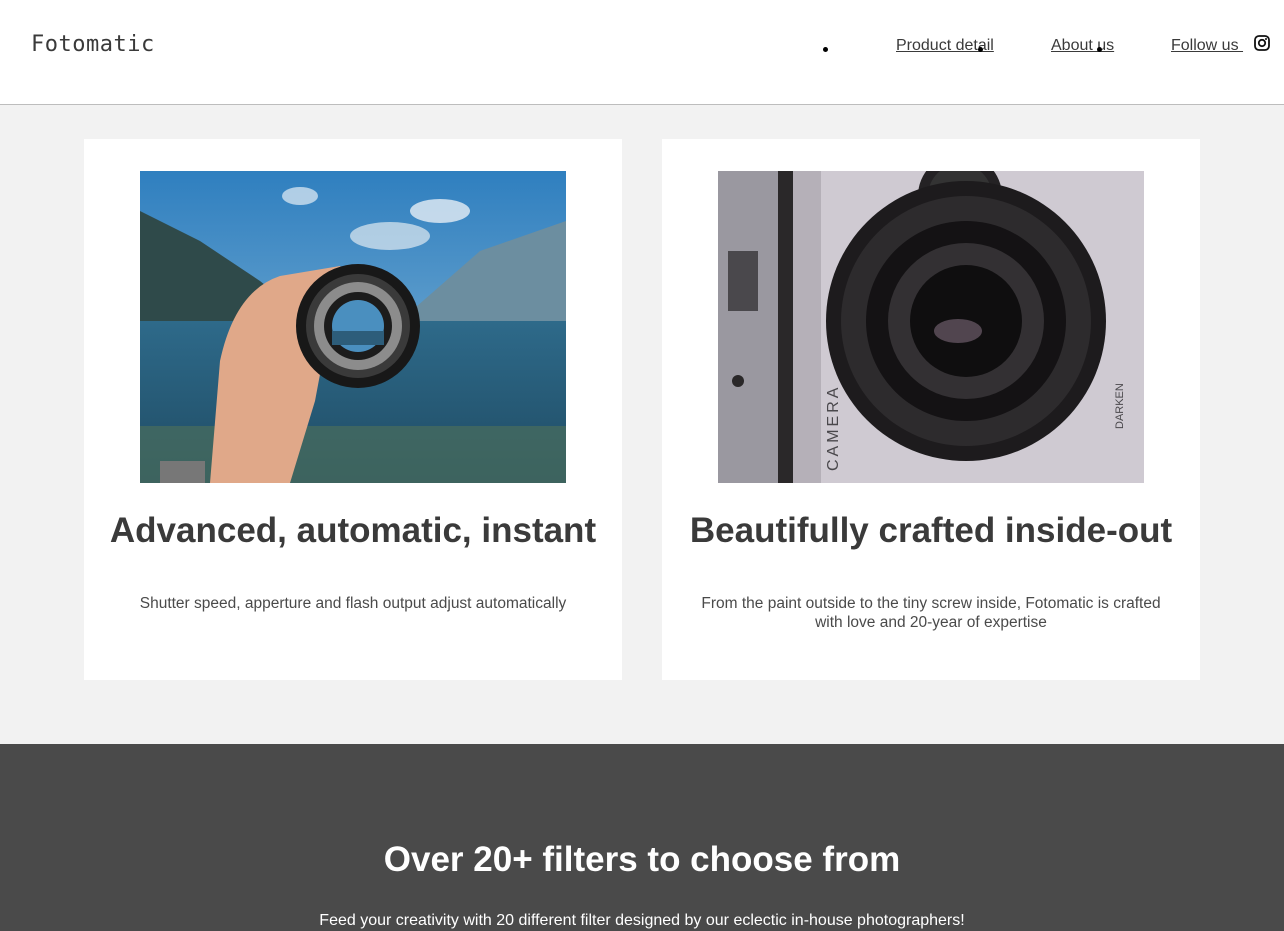  What do you see at coordinates (1082, 46) in the screenshot?
I see `nav-link-about-us: About us` at bounding box center [1082, 46].